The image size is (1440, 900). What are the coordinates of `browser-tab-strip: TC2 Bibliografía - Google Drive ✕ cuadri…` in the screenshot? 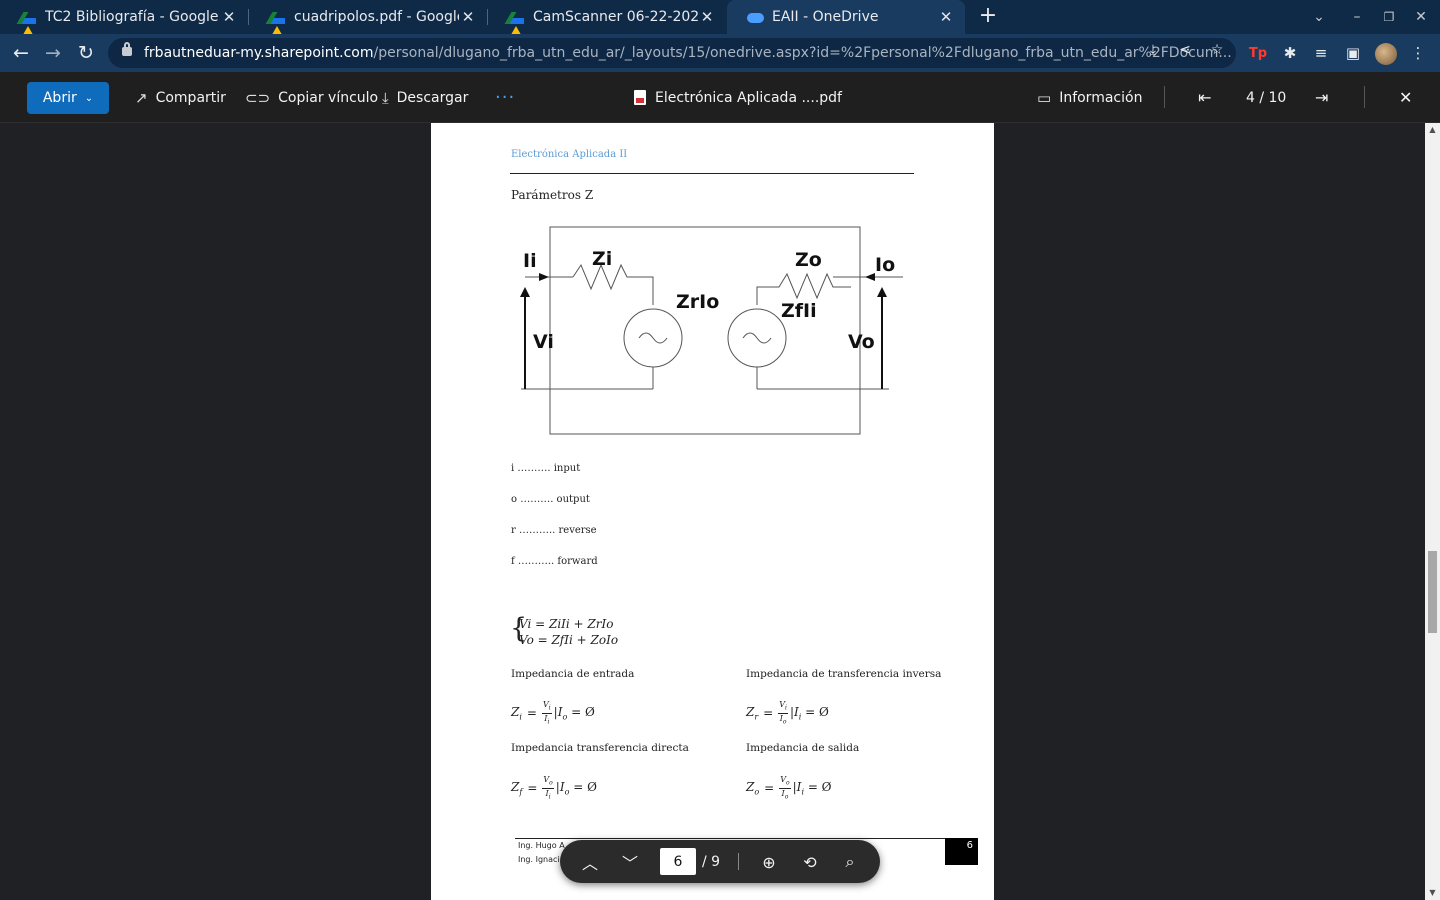 It's located at (720, 20).